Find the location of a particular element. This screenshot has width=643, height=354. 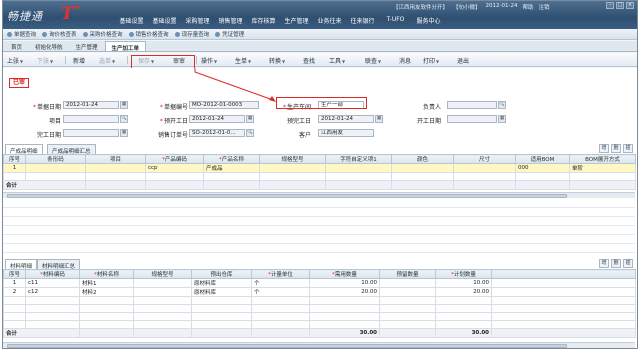

quick-link: 单据查询 is located at coordinates (21, 34).